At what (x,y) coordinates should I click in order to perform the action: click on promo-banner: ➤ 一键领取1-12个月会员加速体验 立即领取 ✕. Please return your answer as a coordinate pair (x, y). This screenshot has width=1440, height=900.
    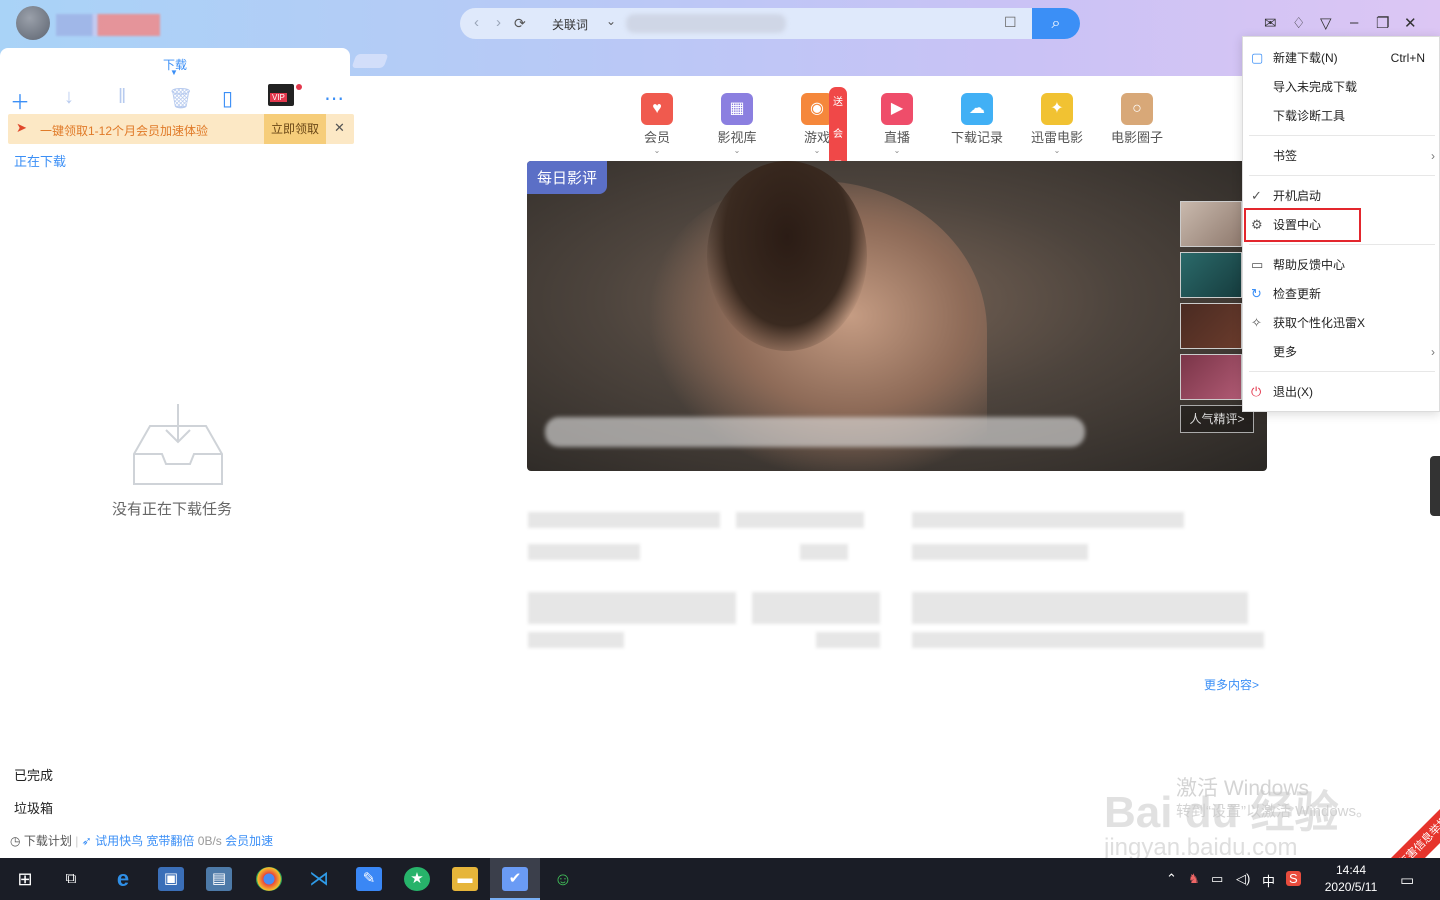
    Looking at the image, I should click on (181, 129).